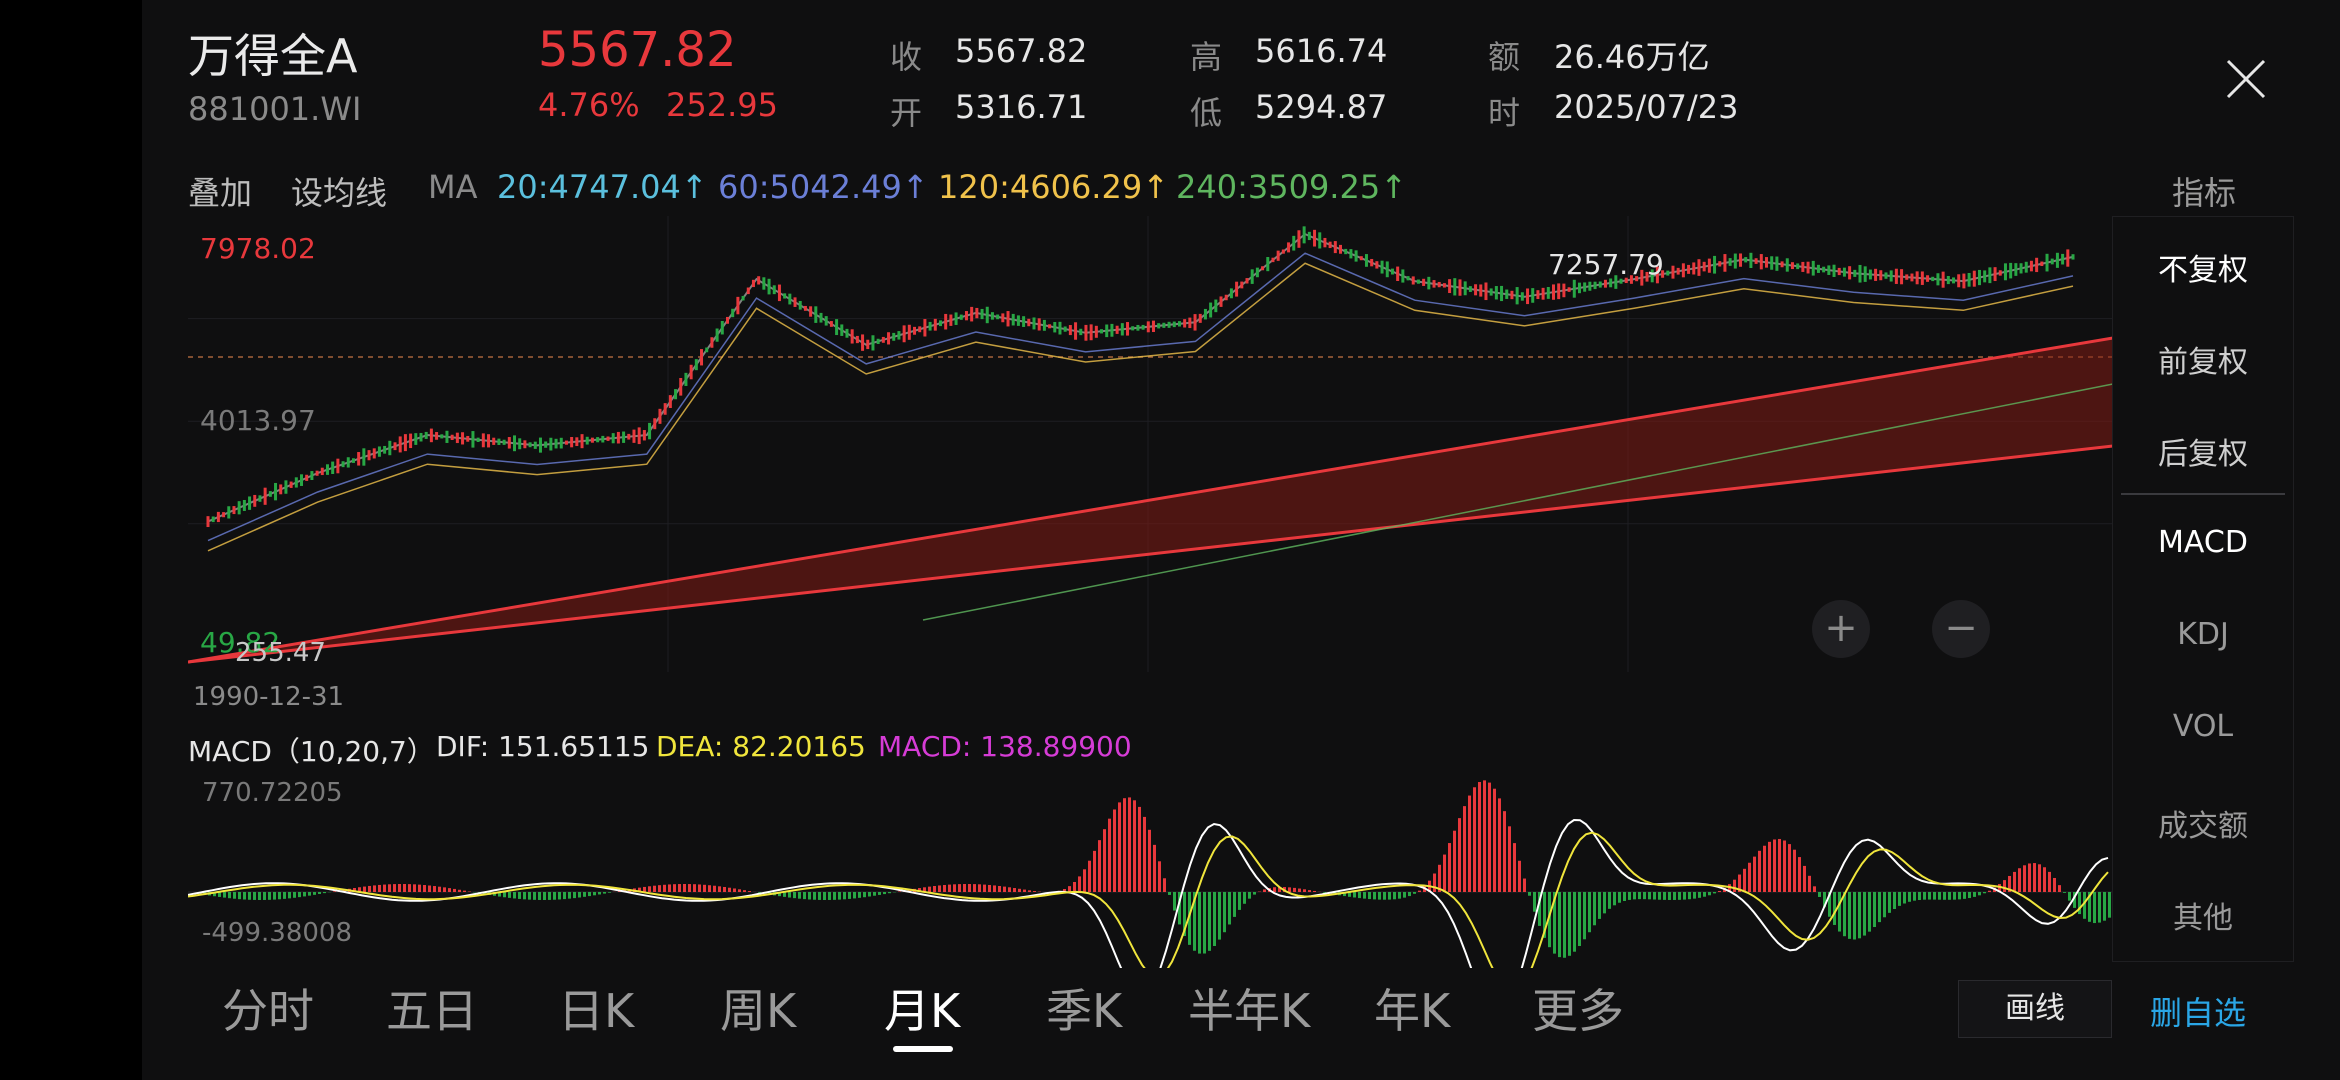 This screenshot has height=1080, width=2340. What do you see at coordinates (2035, 1009) in the screenshot?
I see `draw-line-button: 画线` at bounding box center [2035, 1009].